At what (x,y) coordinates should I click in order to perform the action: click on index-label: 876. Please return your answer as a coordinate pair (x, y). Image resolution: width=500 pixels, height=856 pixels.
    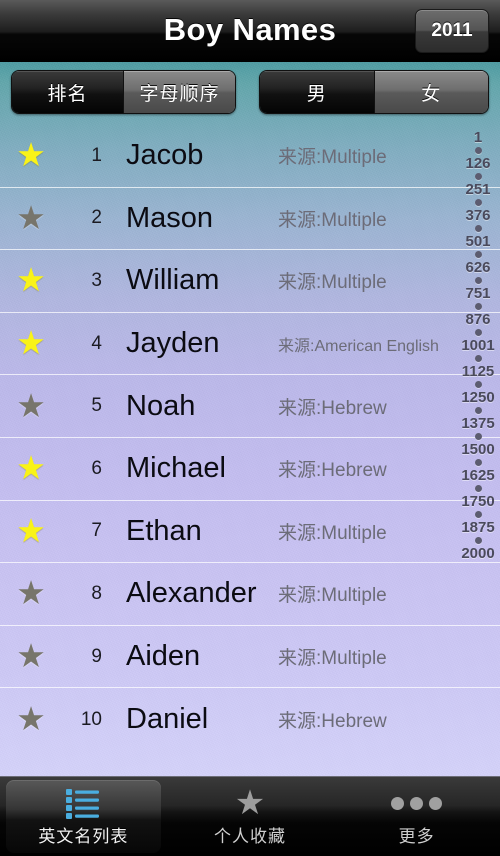
    Looking at the image, I should click on (477, 319).